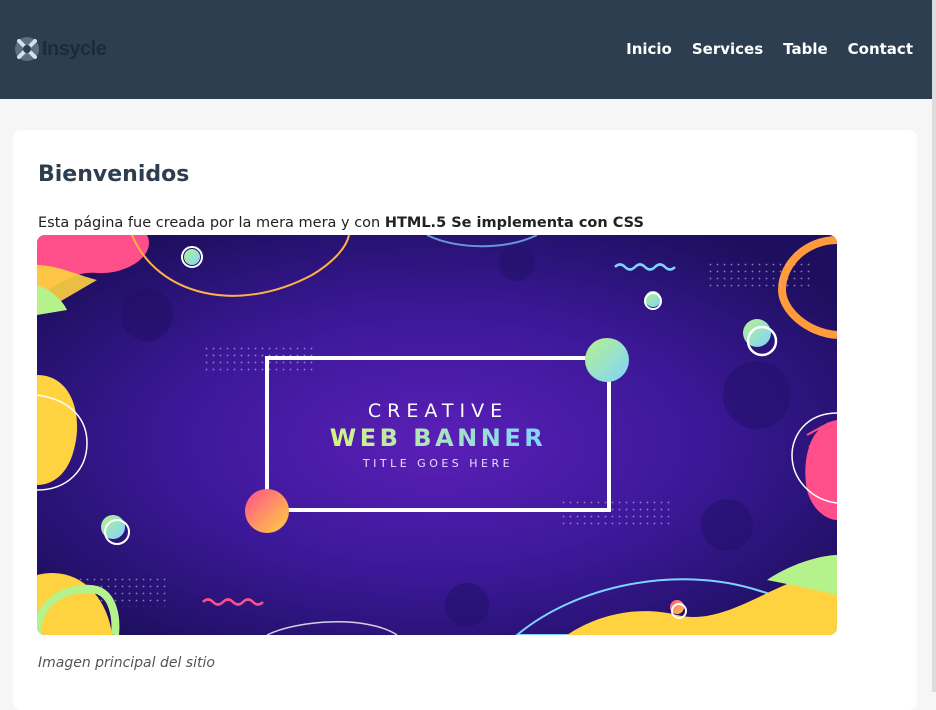 This screenshot has height=710, width=936. Describe the element at coordinates (74, 48) in the screenshot. I see `logo-text: Insycle` at that location.